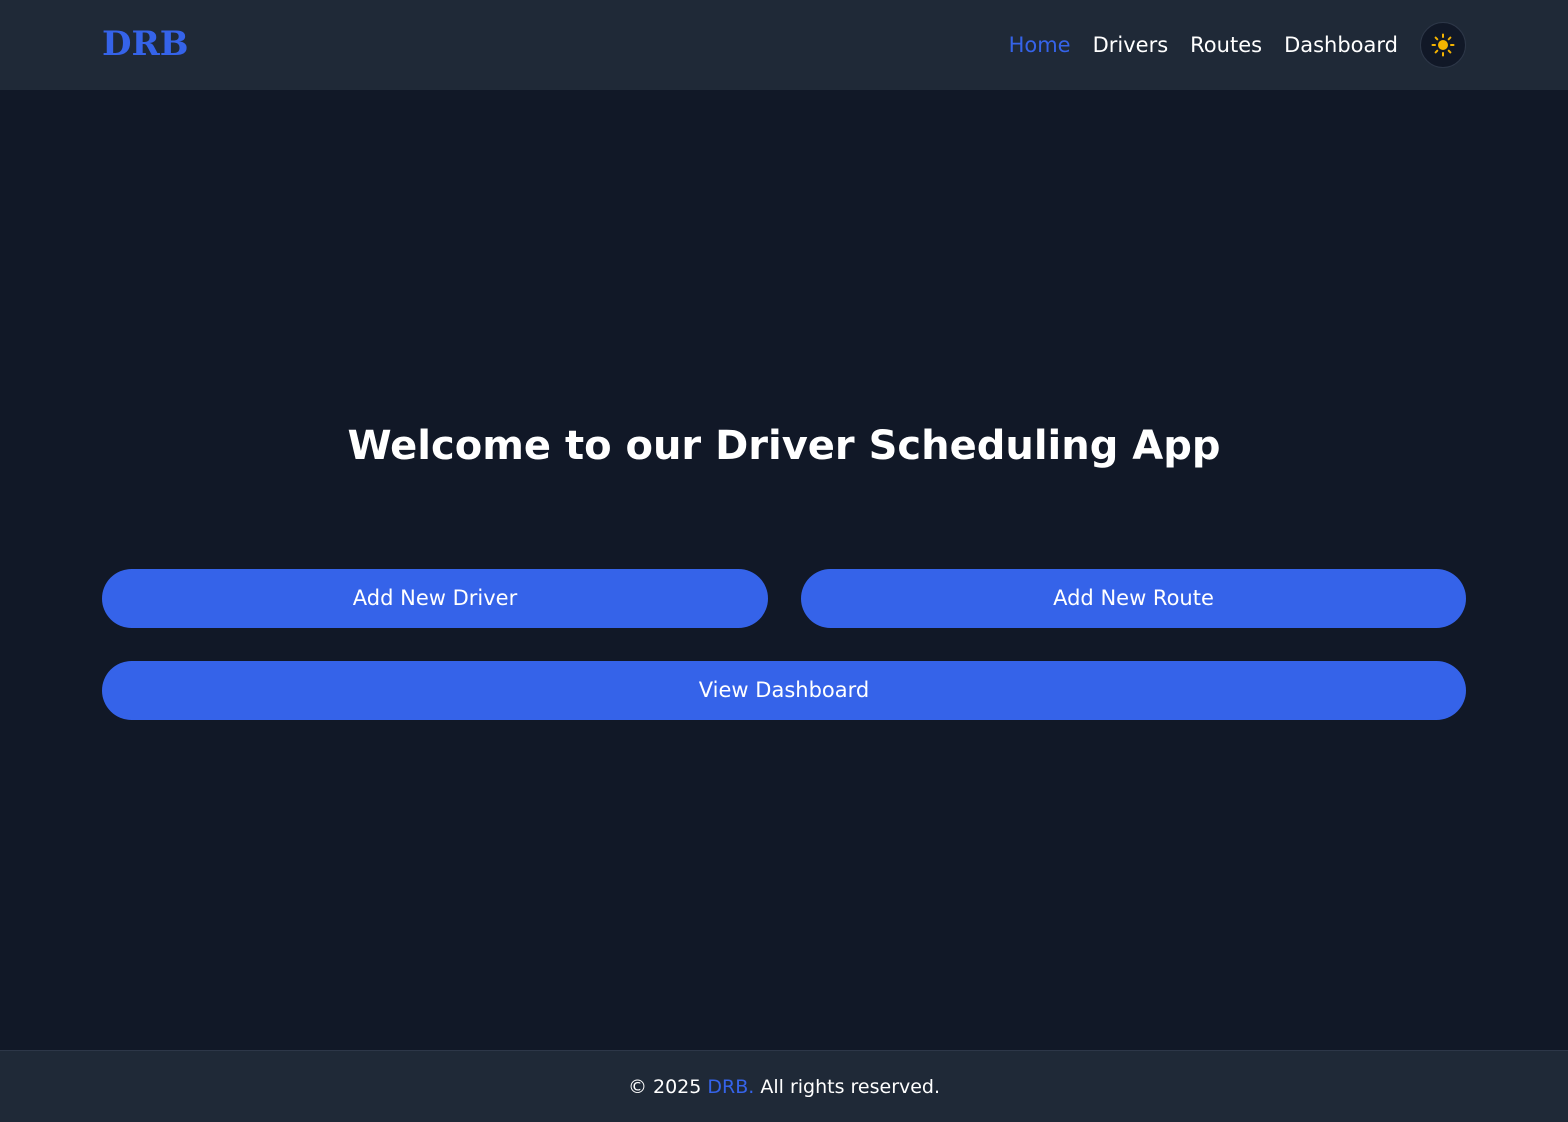 This screenshot has height=1122, width=1568. What do you see at coordinates (1131, 45) in the screenshot?
I see `nav-link-drivers: Drivers` at bounding box center [1131, 45].